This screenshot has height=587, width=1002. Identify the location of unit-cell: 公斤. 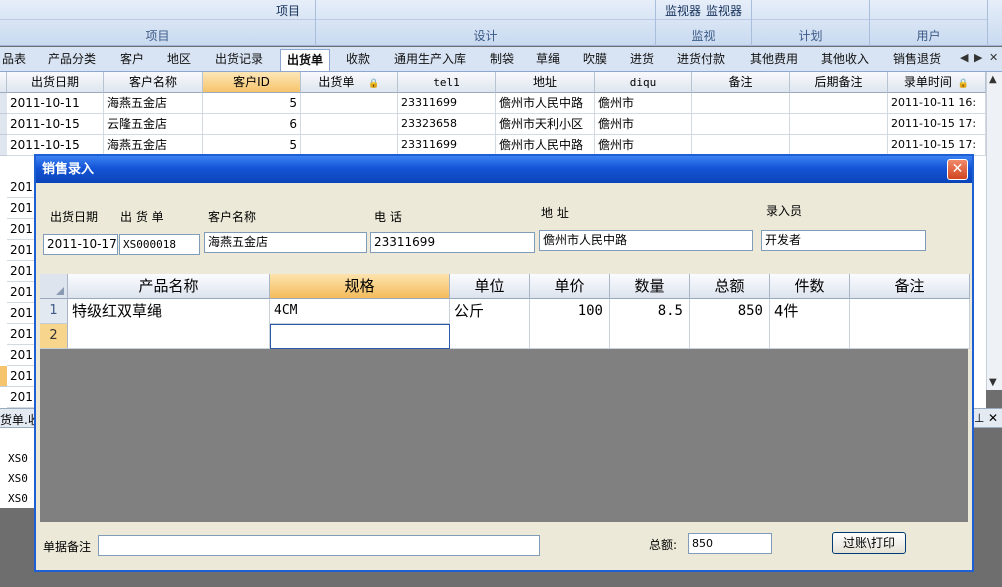
(490, 324).